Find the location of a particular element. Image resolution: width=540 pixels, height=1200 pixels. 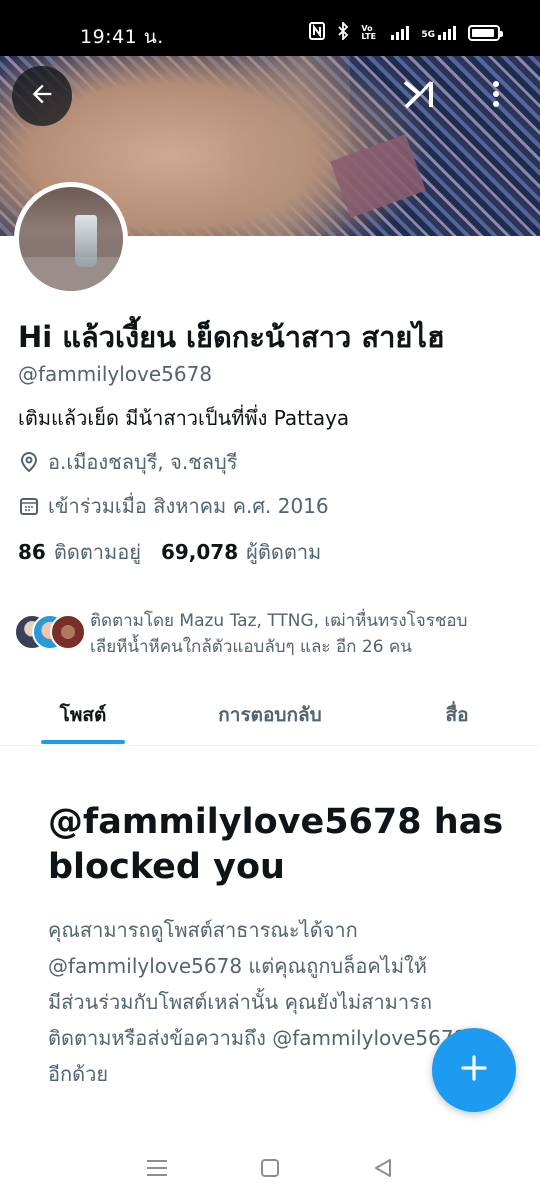

system-nav-bar is located at coordinates (270, 1170).